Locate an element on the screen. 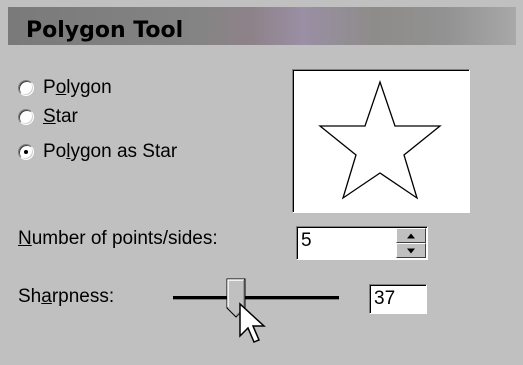 The image size is (523, 365). radio-button-polygon is located at coordinates (26, 88).